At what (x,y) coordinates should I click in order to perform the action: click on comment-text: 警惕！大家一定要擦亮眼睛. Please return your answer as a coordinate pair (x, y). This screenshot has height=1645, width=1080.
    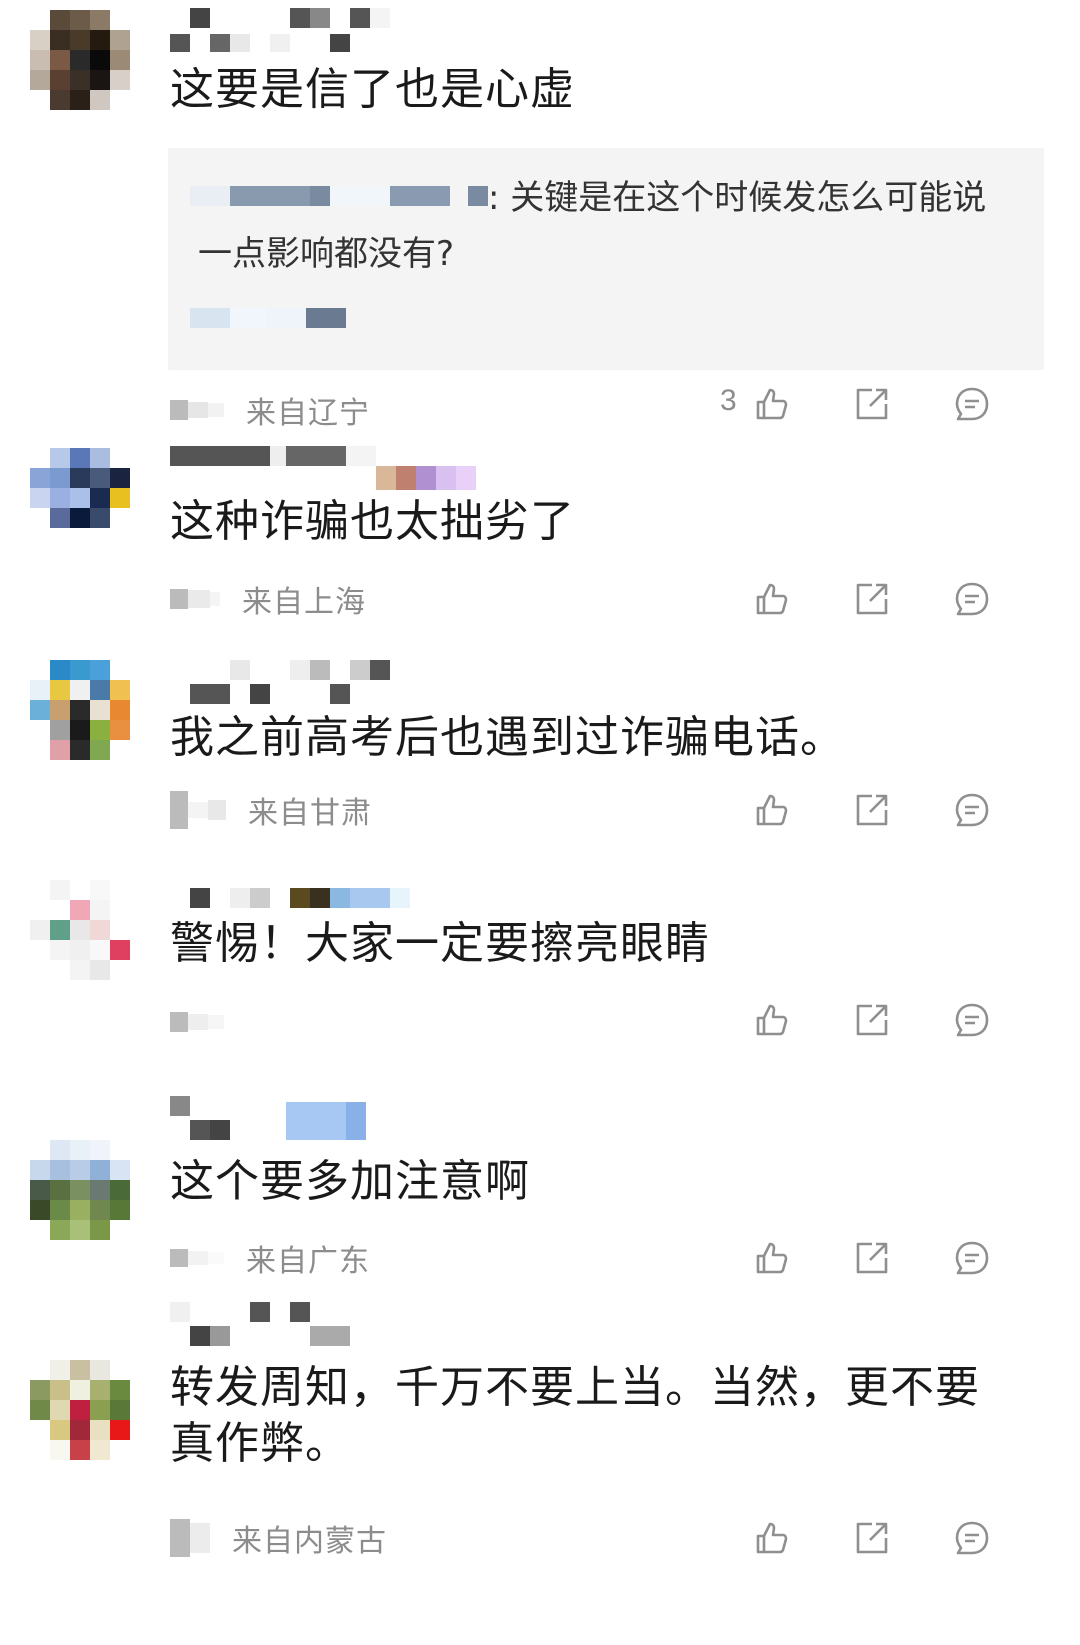
    Looking at the image, I should click on (440, 943).